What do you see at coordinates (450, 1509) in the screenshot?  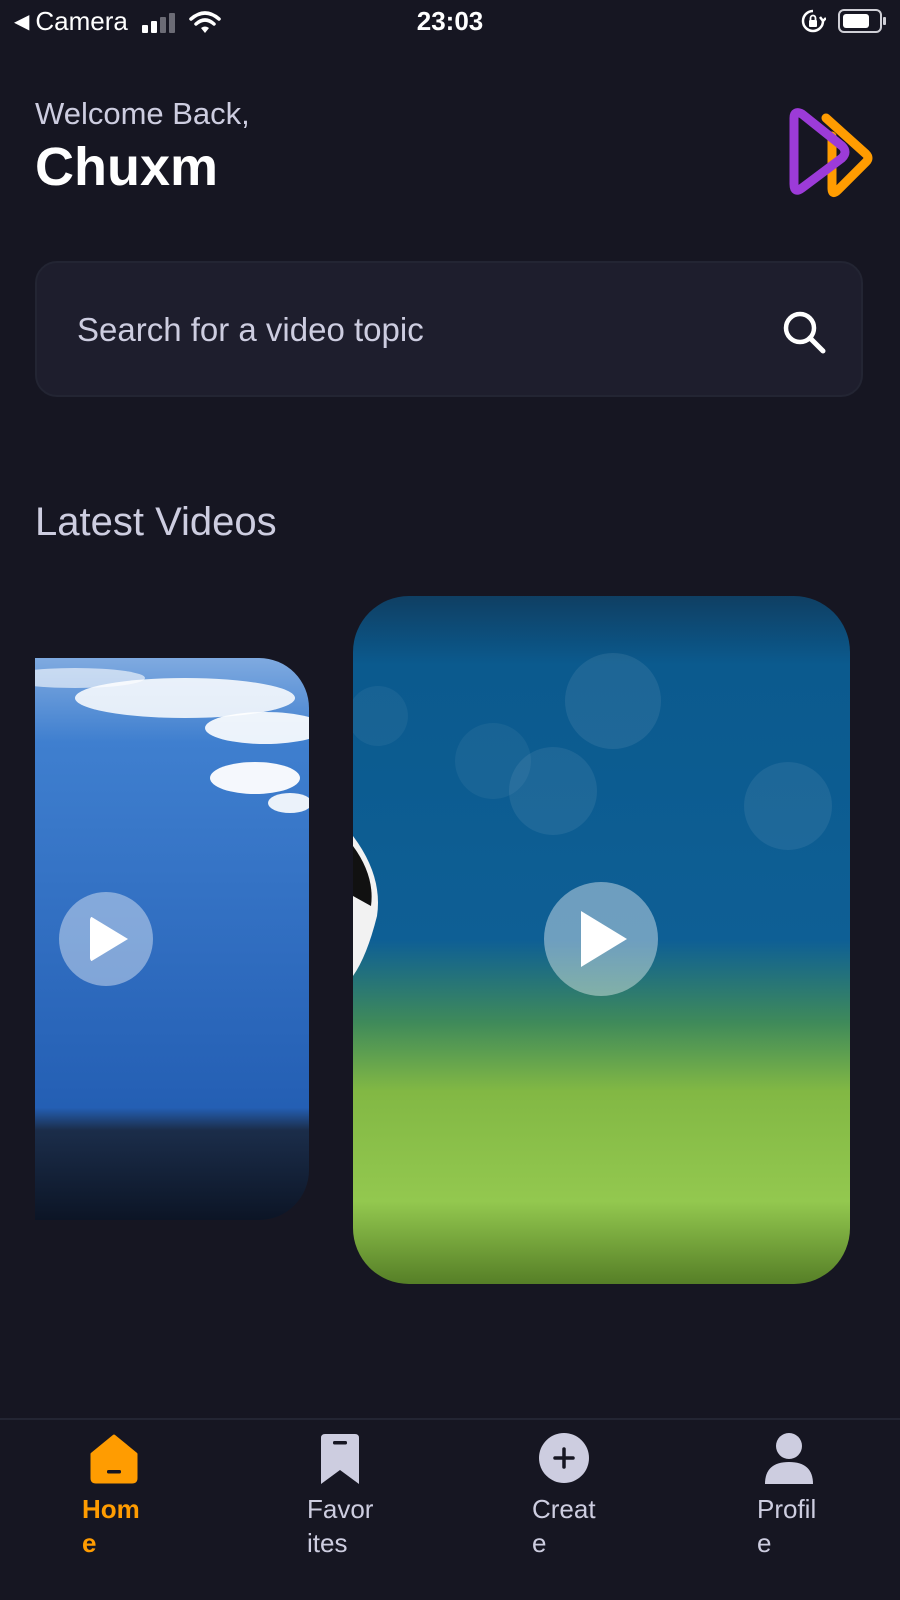 I see `bottom-tab-bar: Home Favorites Create Profile` at bounding box center [450, 1509].